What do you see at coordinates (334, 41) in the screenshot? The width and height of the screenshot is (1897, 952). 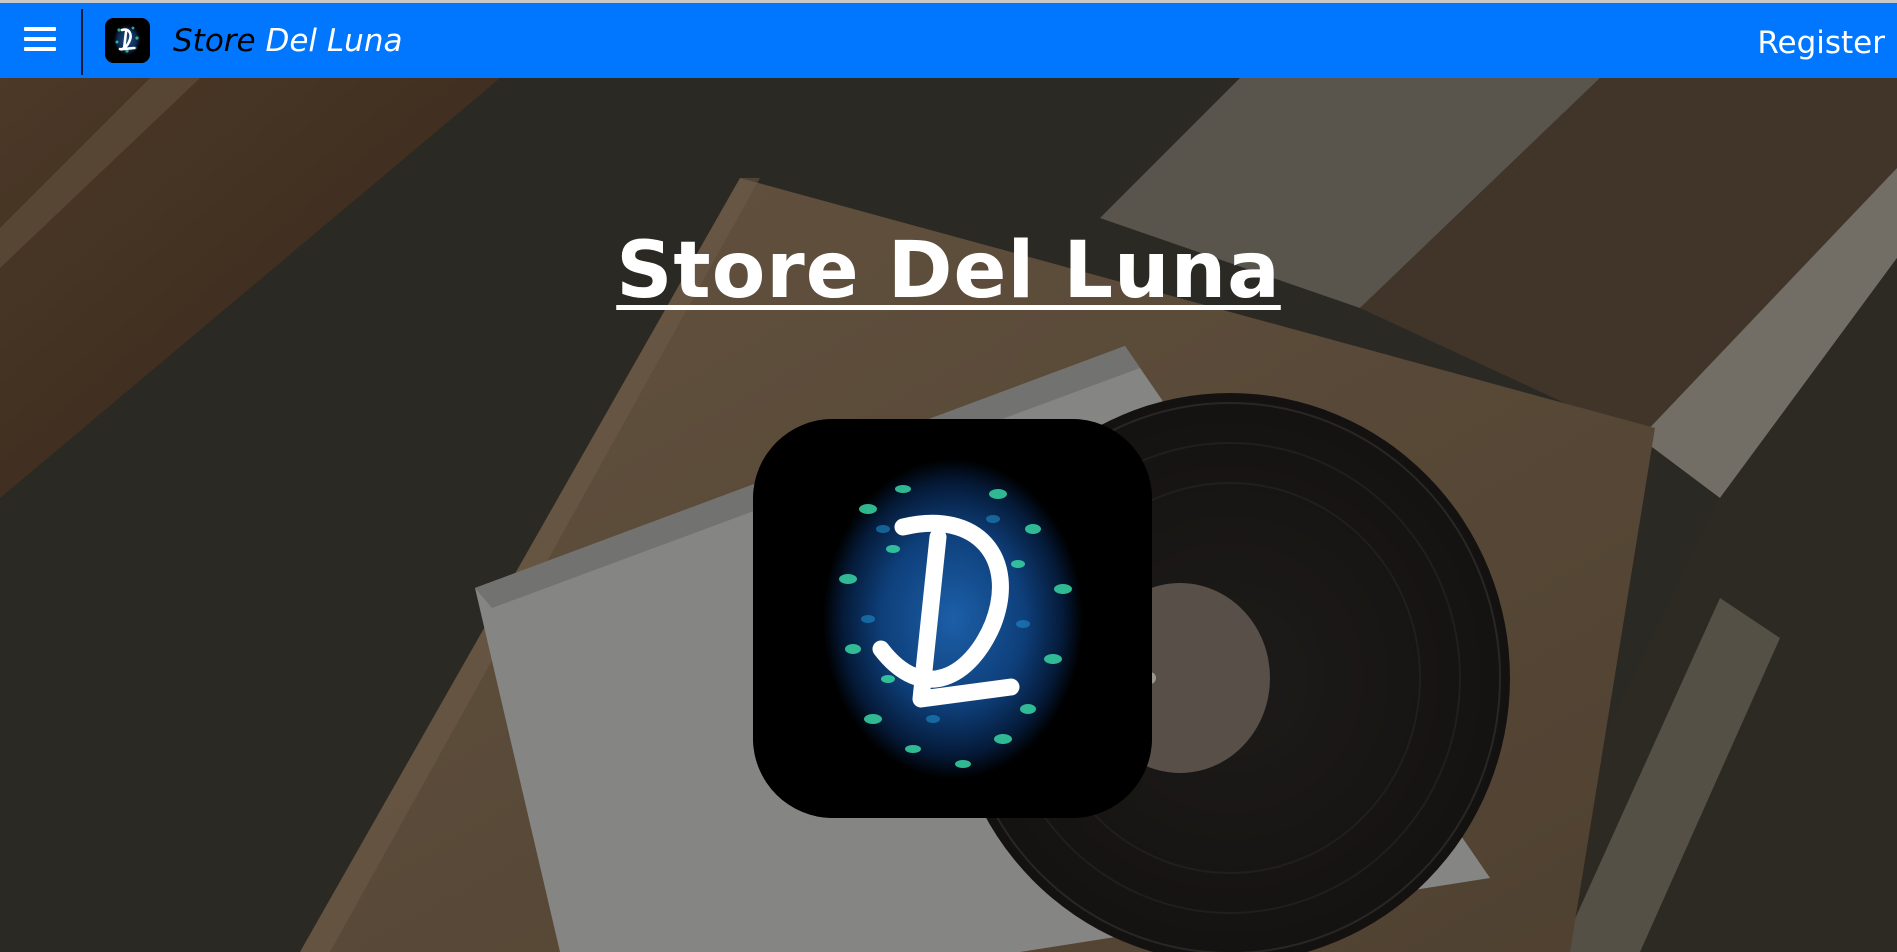 I see `brand-name-part2: Del Luna` at bounding box center [334, 41].